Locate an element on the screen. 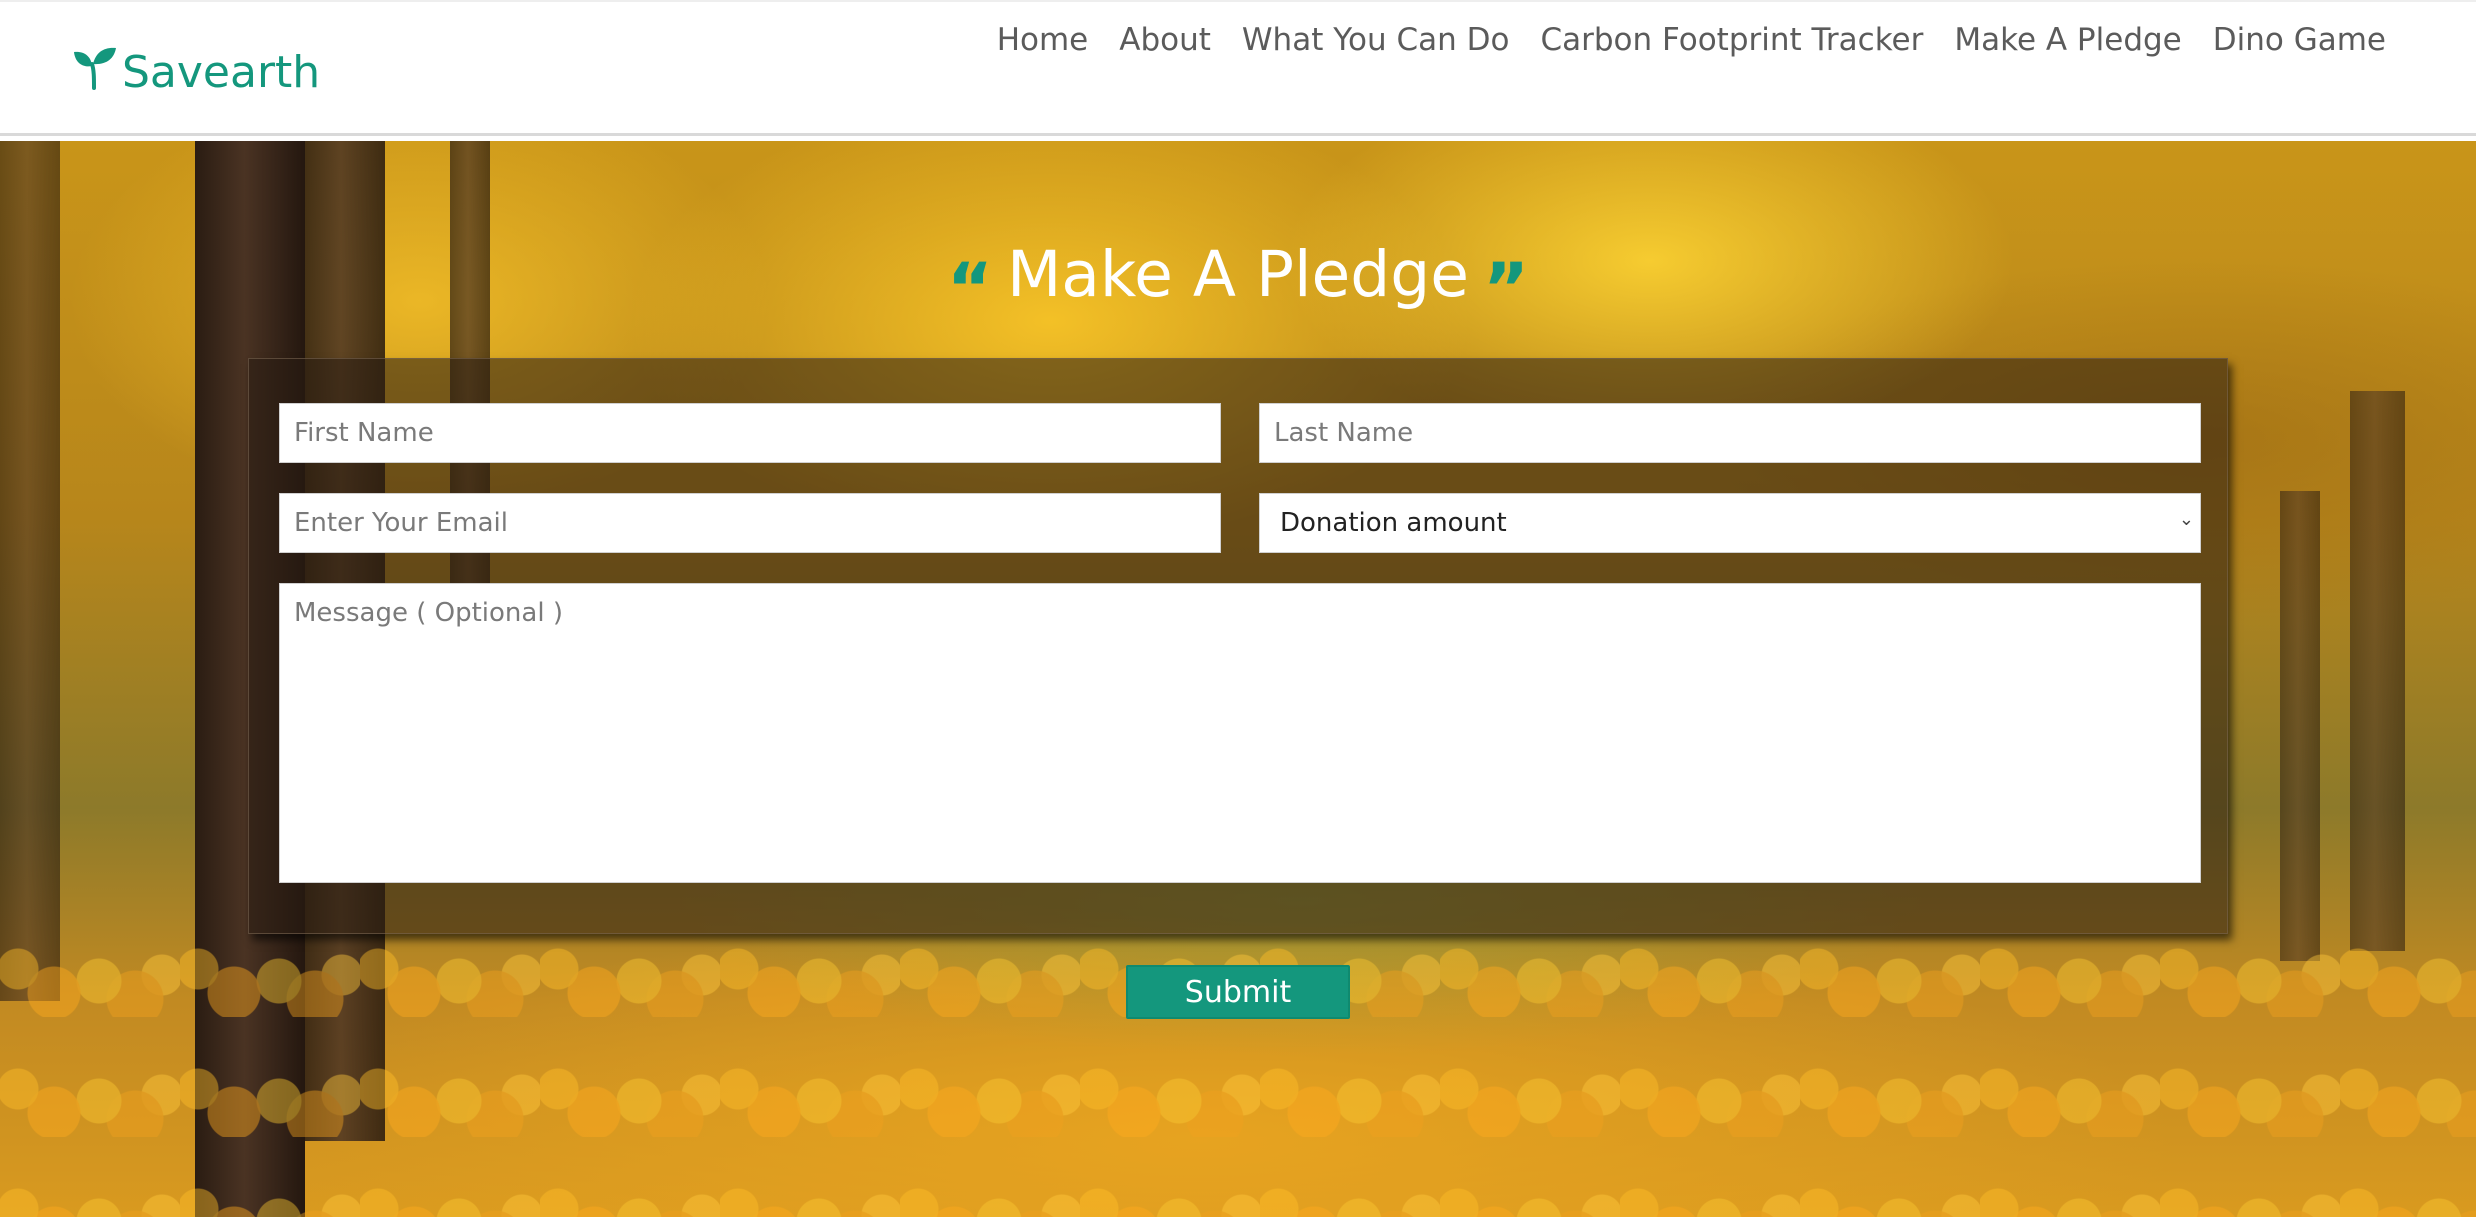 This screenshot has height=1217, width=2476. submit-button: Submit is located at coordinates (1238, 992).